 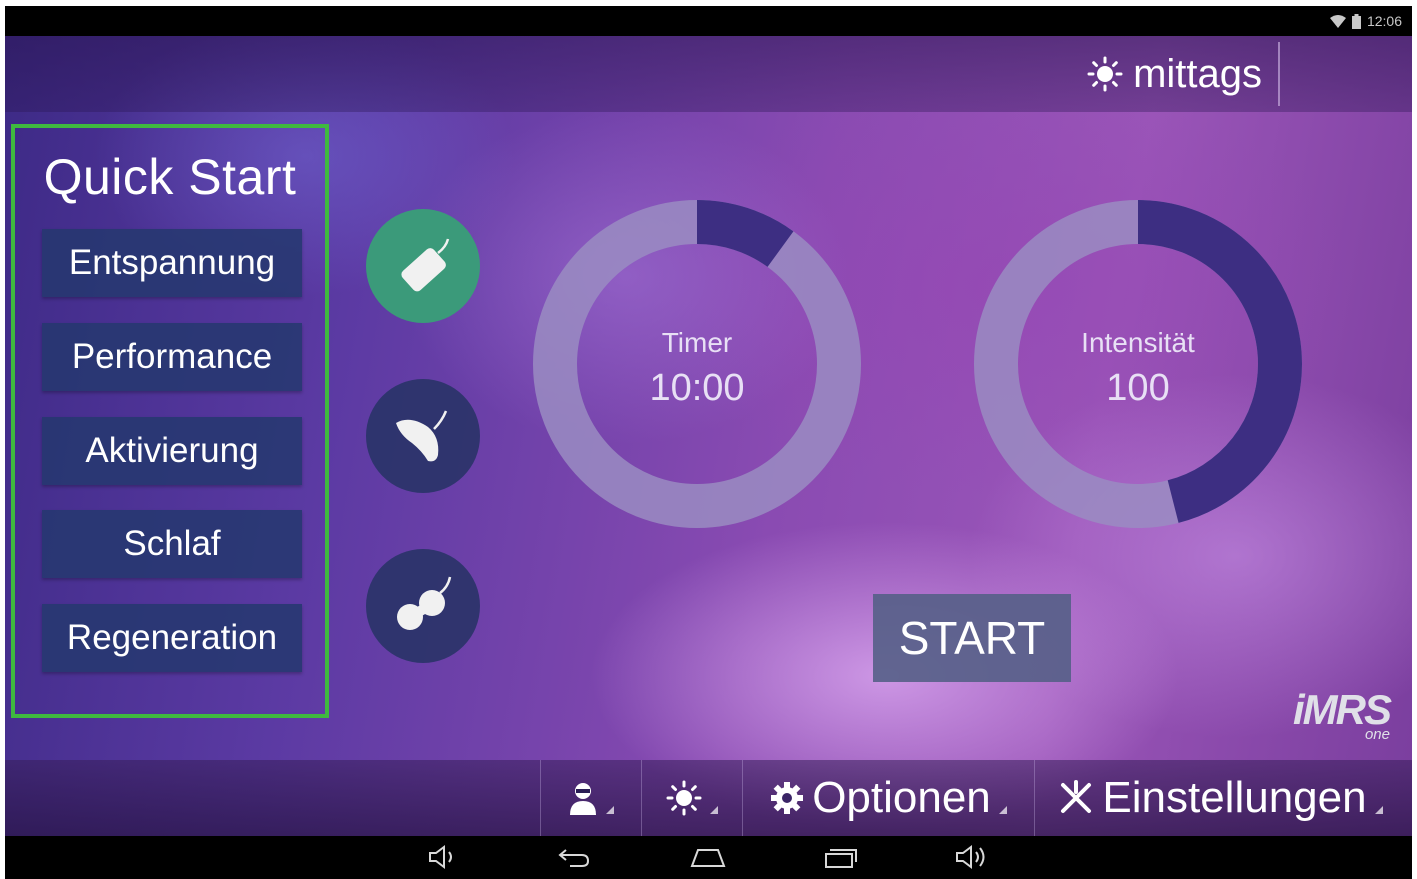 I want to click on bottom-bar: Optionen Einstellungen, so click(x=708, y=798).